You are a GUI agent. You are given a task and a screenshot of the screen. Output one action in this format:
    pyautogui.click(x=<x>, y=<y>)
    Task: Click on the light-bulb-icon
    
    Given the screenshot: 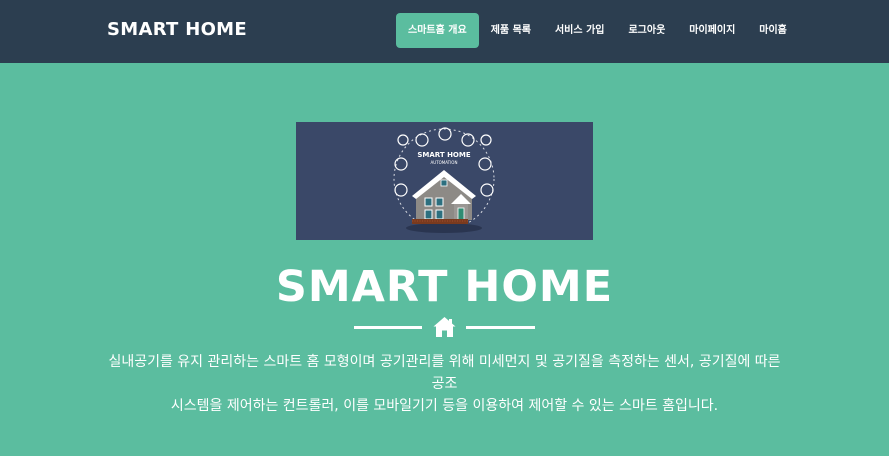 What is the action you would take?
    pyautogui.click(x=401, y=190)
    